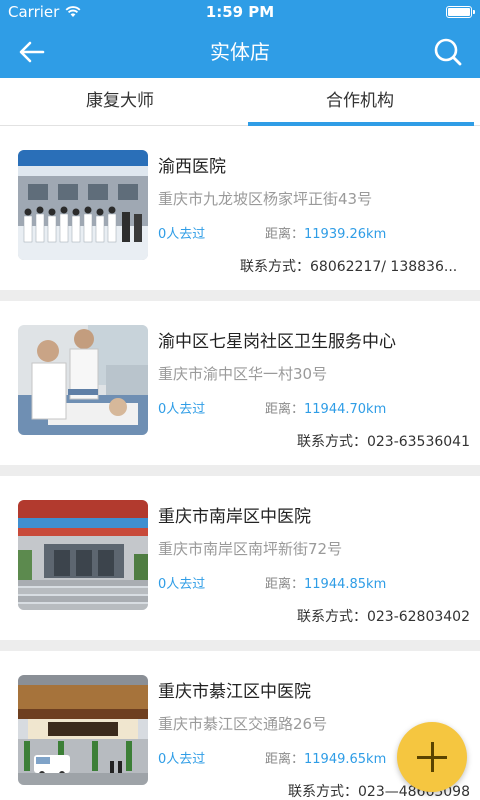 This screenshot has width=480, height=800. Describe the element at coordinates (234, 692) in the screenshot. I see `store-name: 重庆市綦江区中医院` at that location.